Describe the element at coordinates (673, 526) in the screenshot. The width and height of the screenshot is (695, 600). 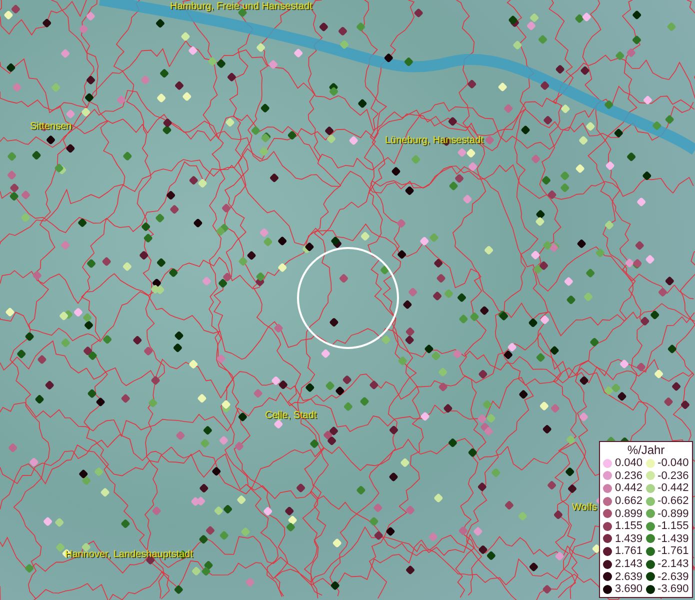
I see `legend-value: -1.155` at that location.